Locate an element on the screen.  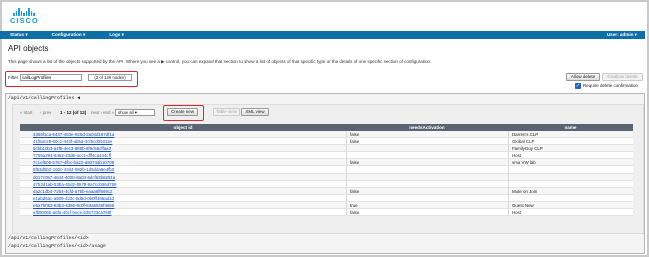
section-path-calling-profile-usage: /api/v1/callingProfiles/<id>/usage is located at coordinates (57, 246).